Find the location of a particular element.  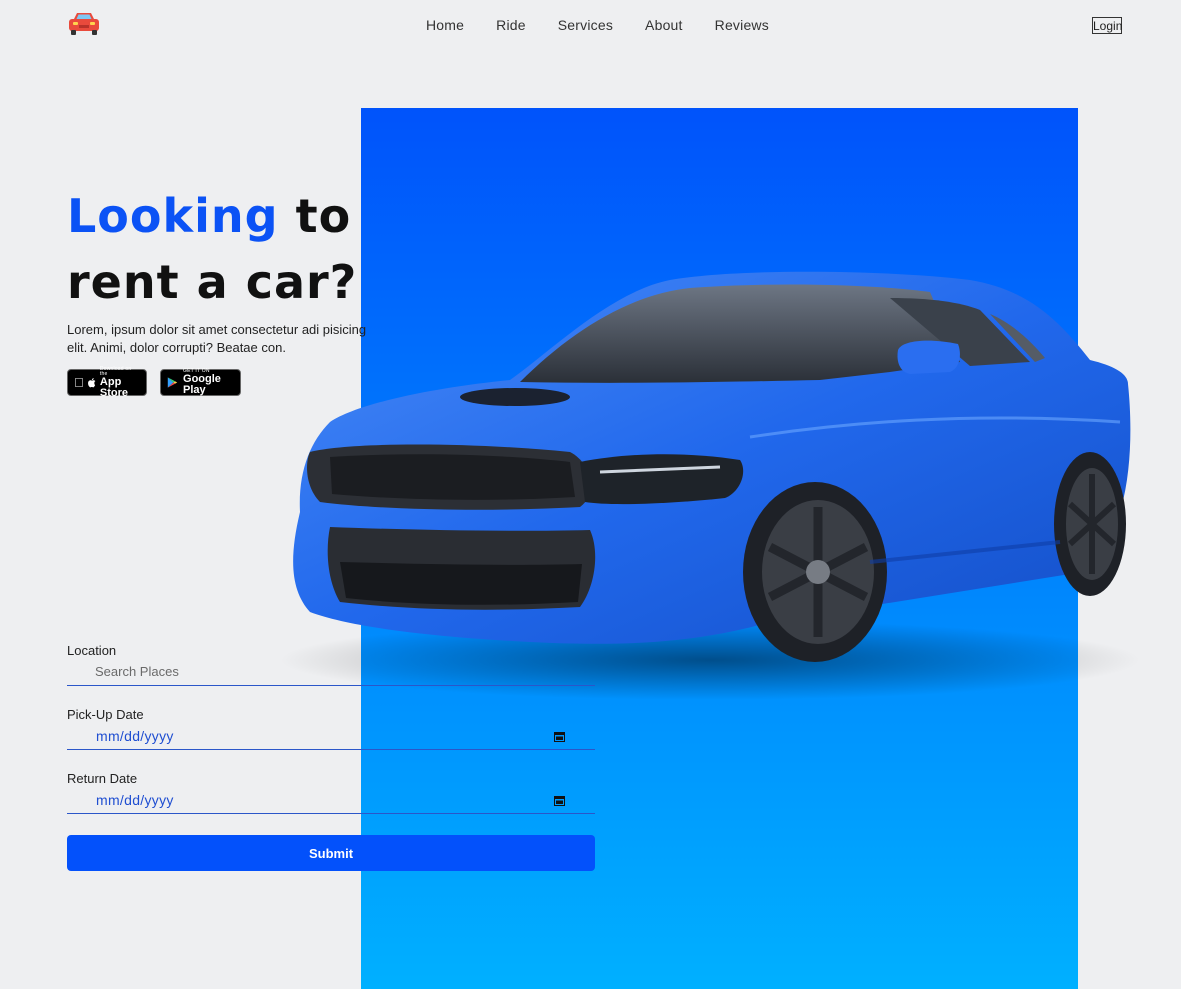

return-date-field: Return Date mm/dd/yyyy is located at coordinates (331, 803).